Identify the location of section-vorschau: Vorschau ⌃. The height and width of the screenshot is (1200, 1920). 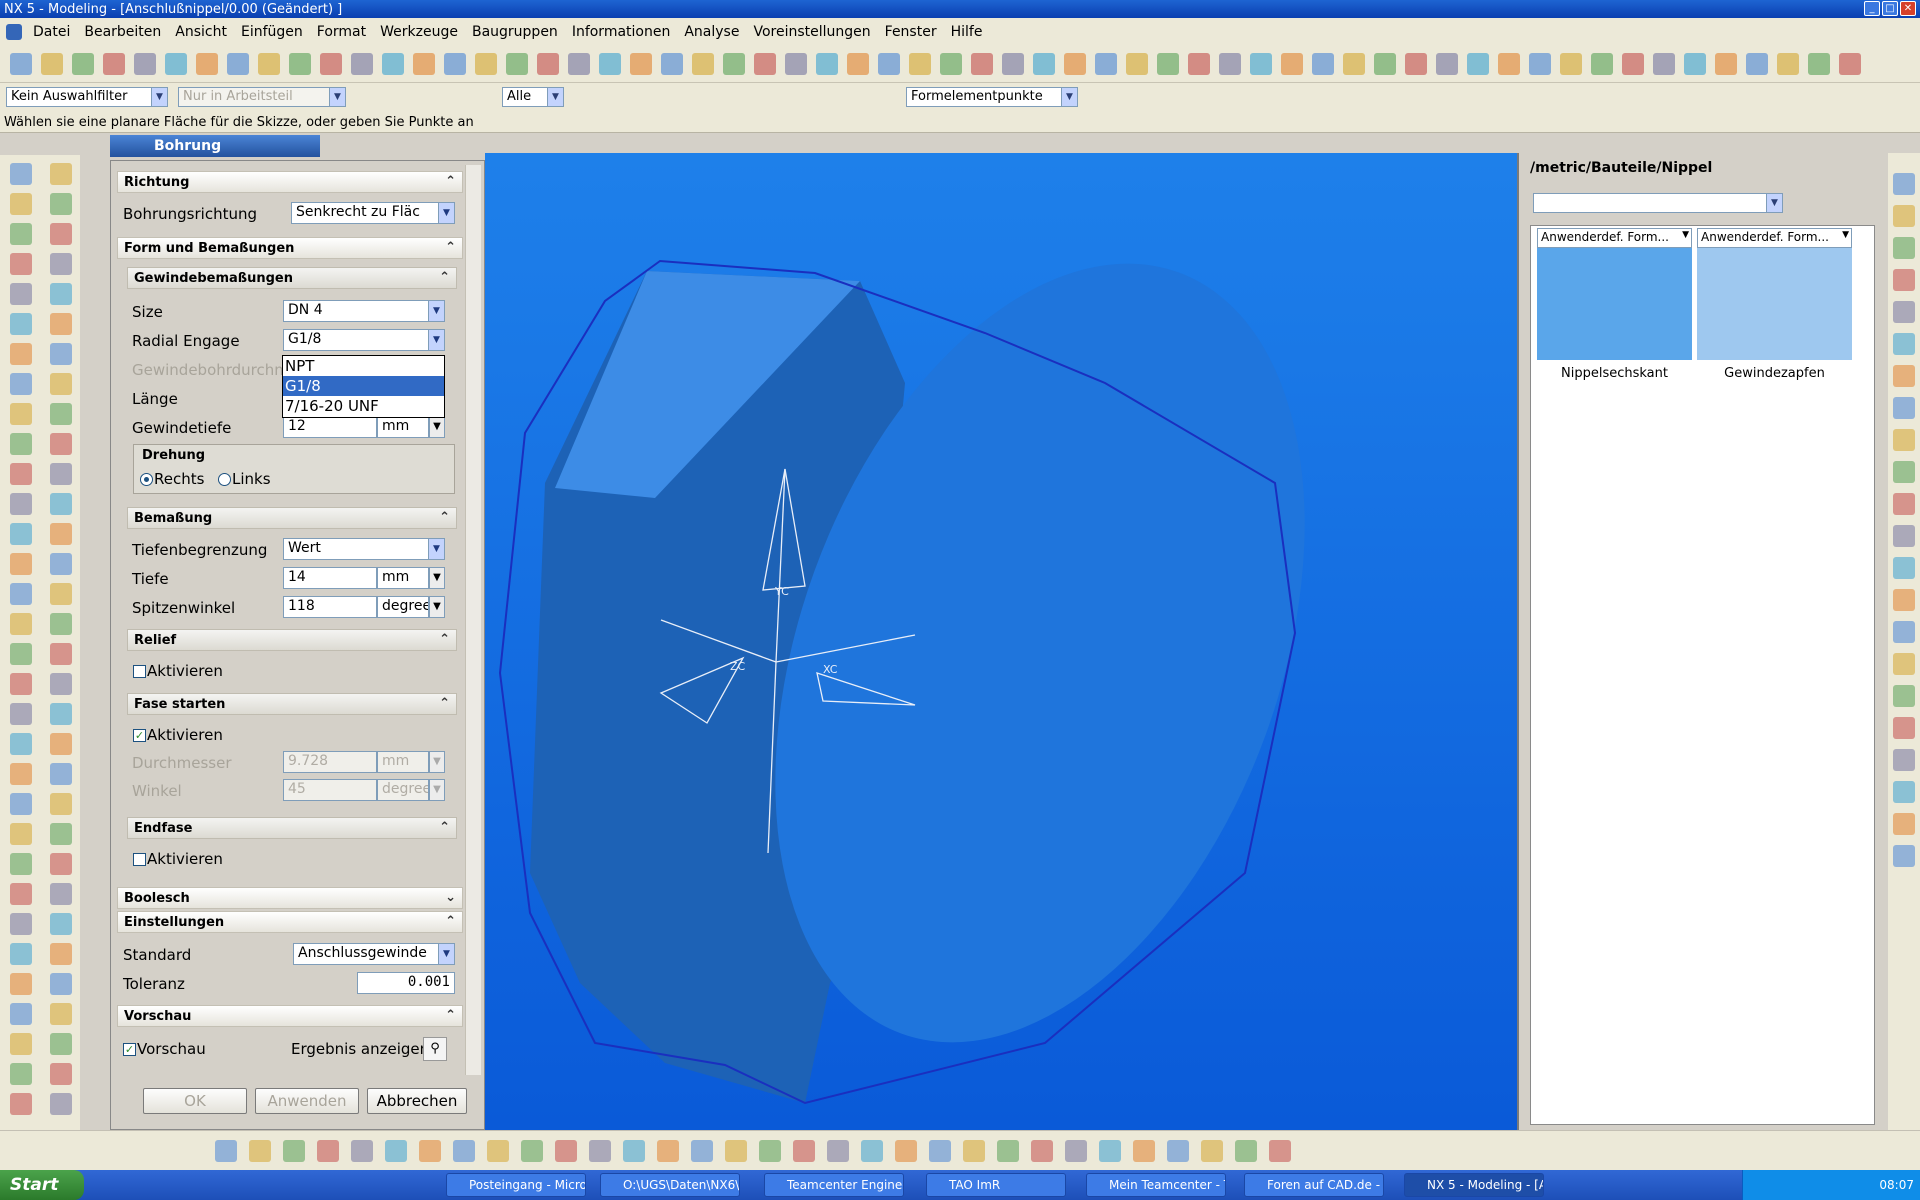
(290, 1016).